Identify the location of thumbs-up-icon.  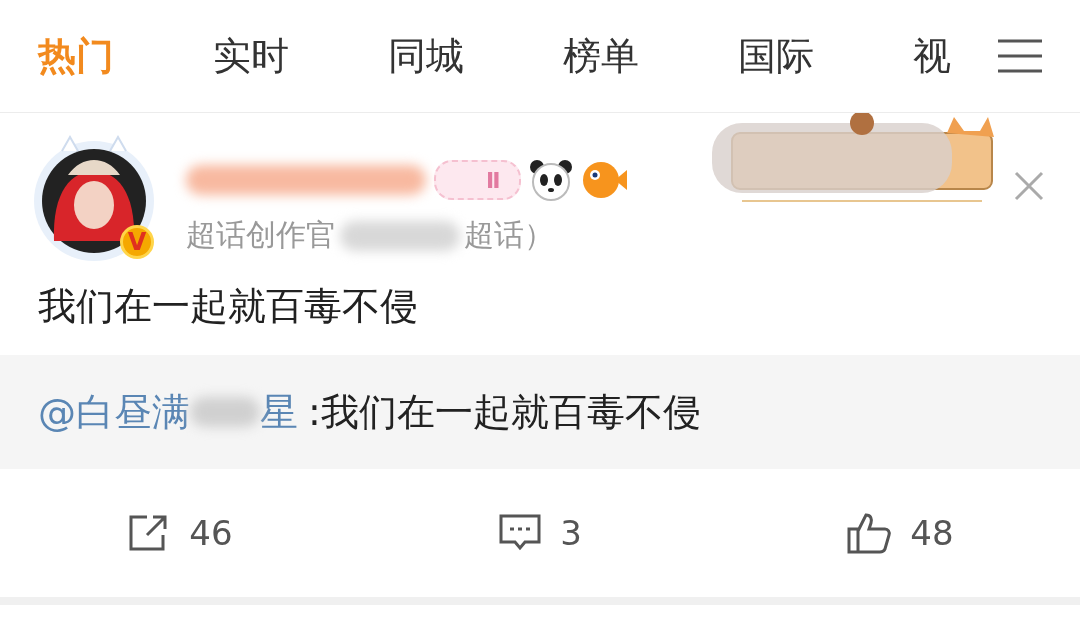
(869, 533).